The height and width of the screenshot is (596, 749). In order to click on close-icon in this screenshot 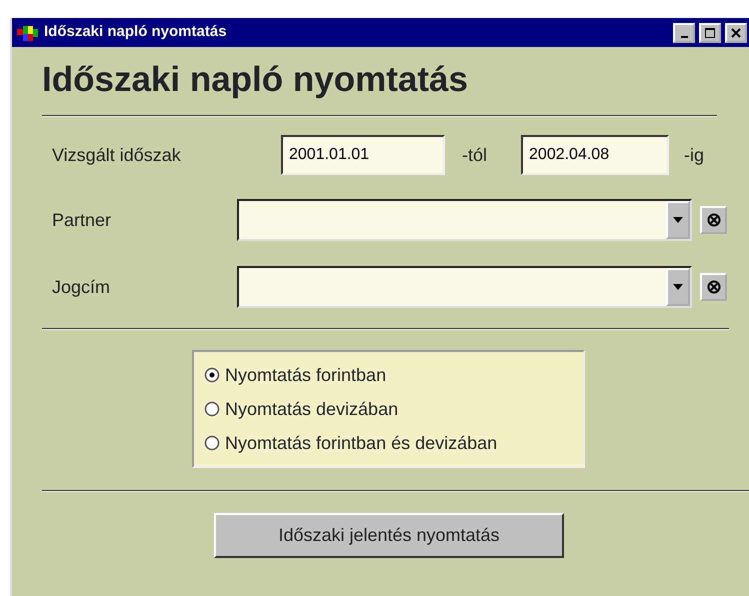, I will do `click(736, 32)`.